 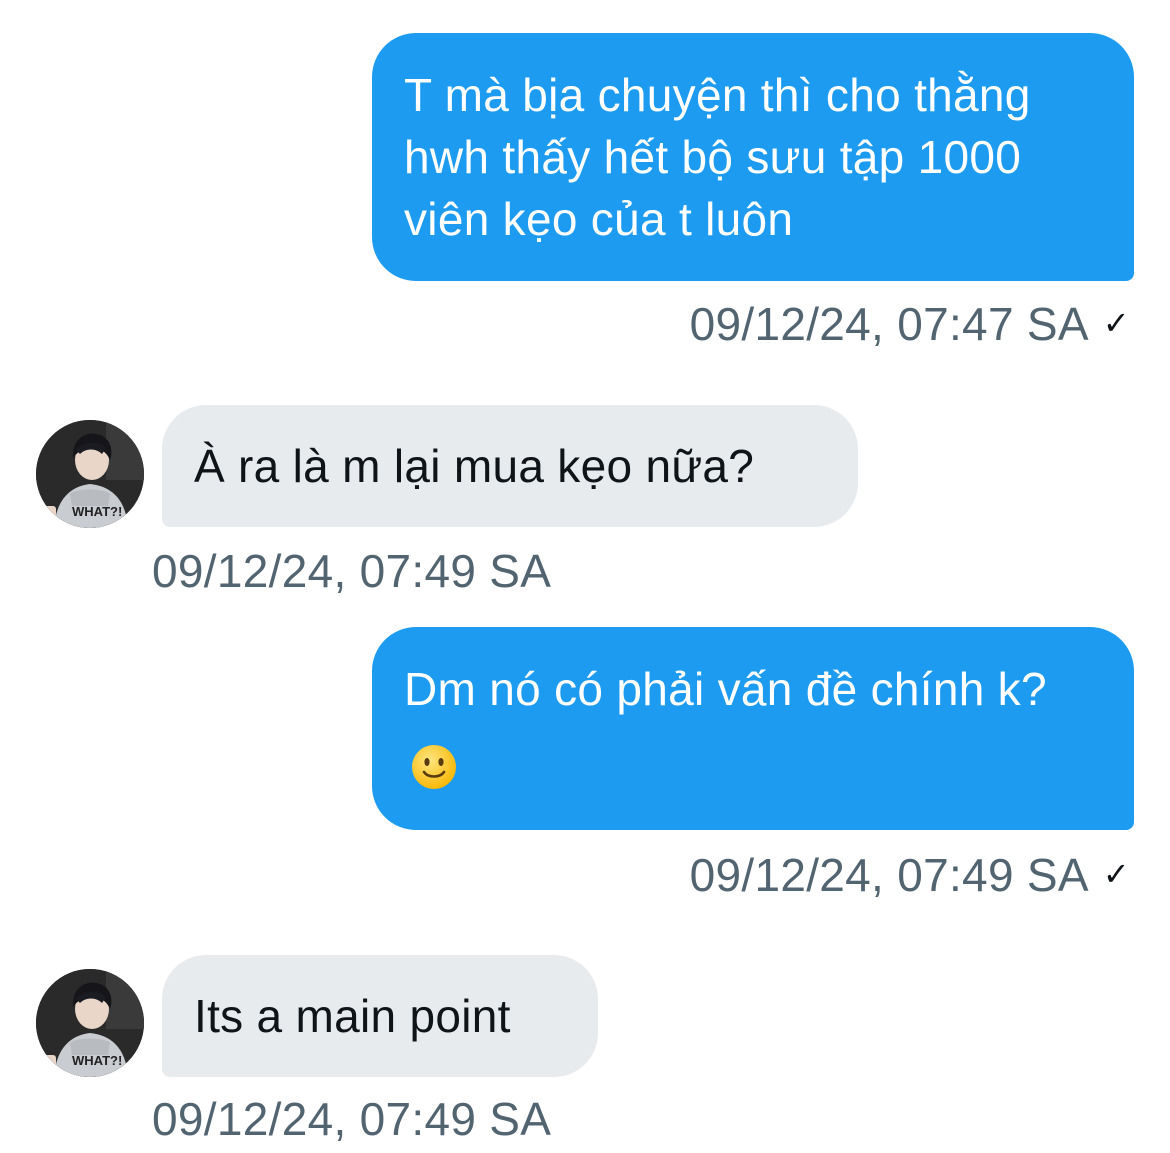 I want to click on message-timestamp: 09/12/24, 07:47 SA, so click(x=889, y=324).